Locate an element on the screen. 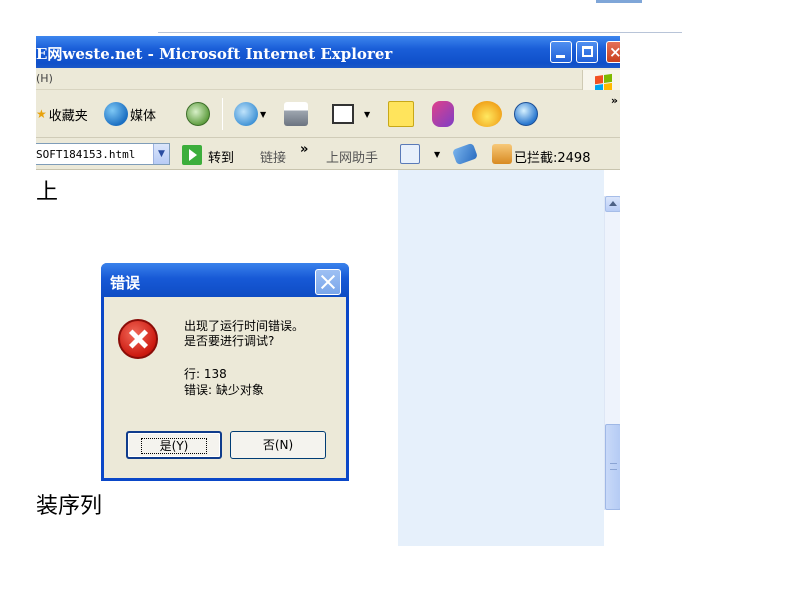 The height and width of the screenshot is (600, 800). help-orb-icon is located at coordinates (526, 114).